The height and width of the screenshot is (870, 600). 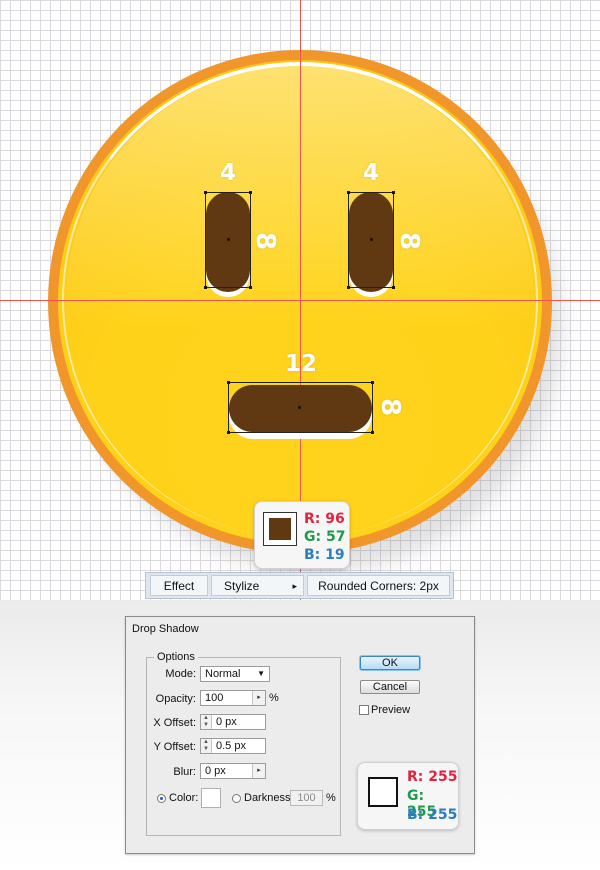 I want to click on darkness-label: Darkness:, so click(x=269, y=798).